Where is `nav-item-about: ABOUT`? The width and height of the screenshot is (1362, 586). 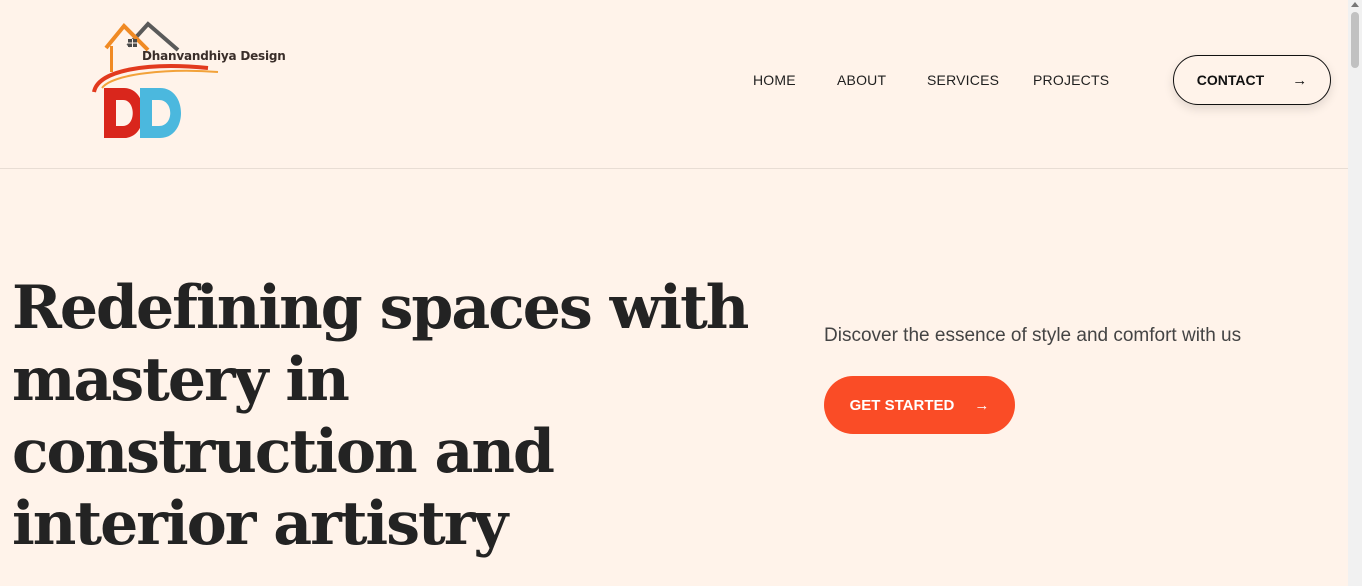 nav-item-about: ABOUT is located at coordinates (861, 80).